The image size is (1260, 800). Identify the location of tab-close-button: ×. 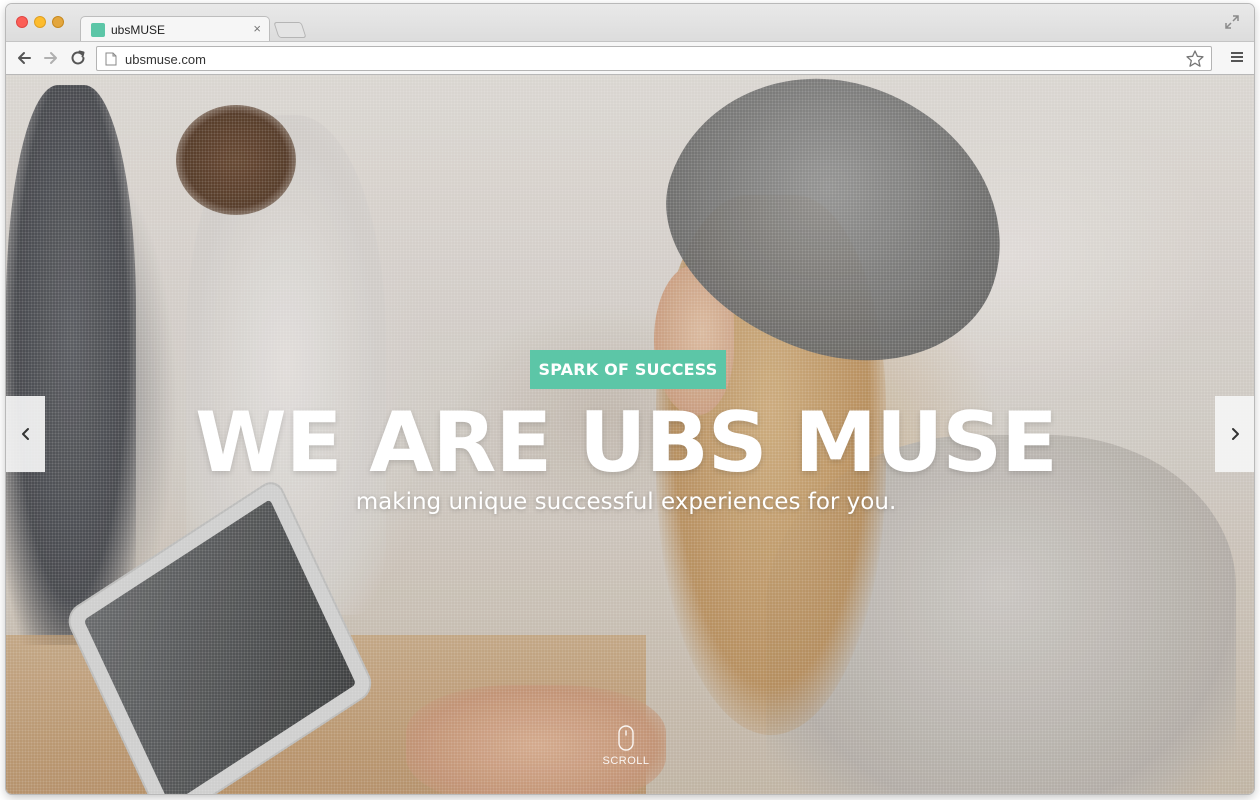
(257, 28).